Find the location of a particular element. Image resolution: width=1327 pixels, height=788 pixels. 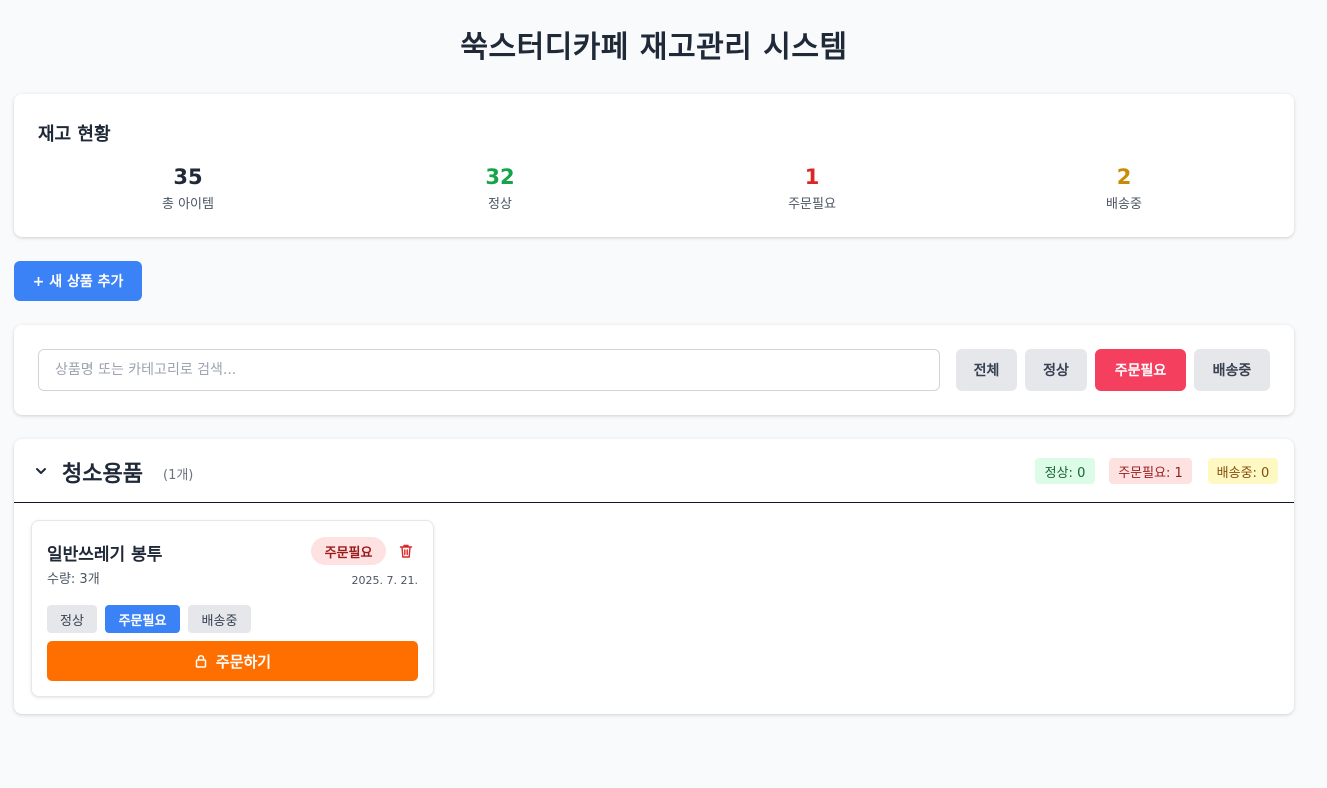

add-product-button: + 새 상품 추가 is located at coordinates (78, 281).